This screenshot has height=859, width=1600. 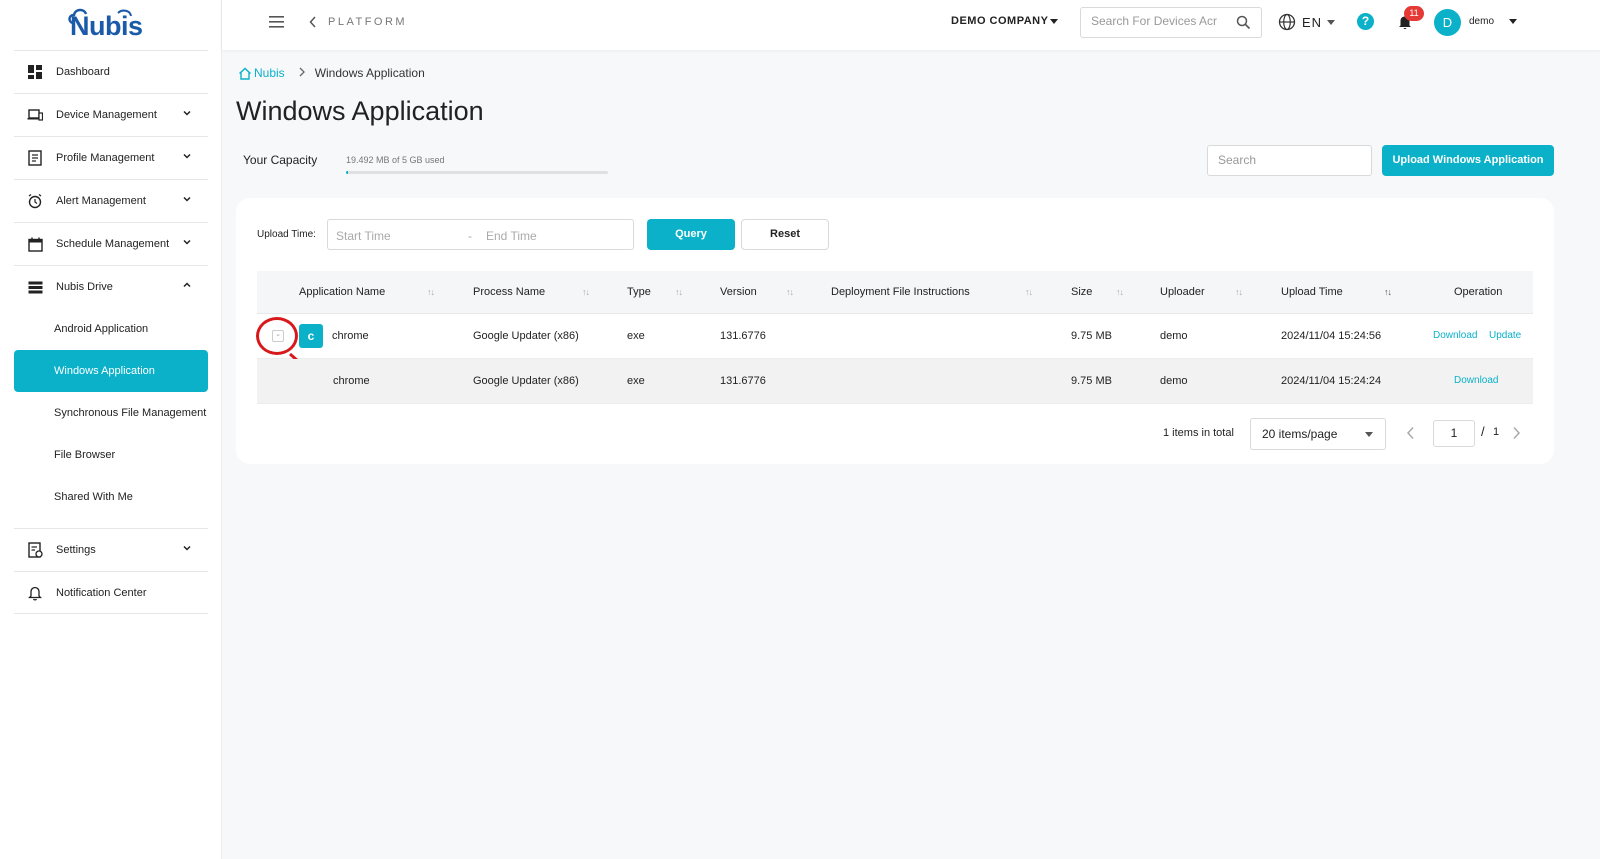 What do you see at coordinates (738, 292) in the screenshot?
I see `column-header-version: Version` at bounding box center [738, 292].